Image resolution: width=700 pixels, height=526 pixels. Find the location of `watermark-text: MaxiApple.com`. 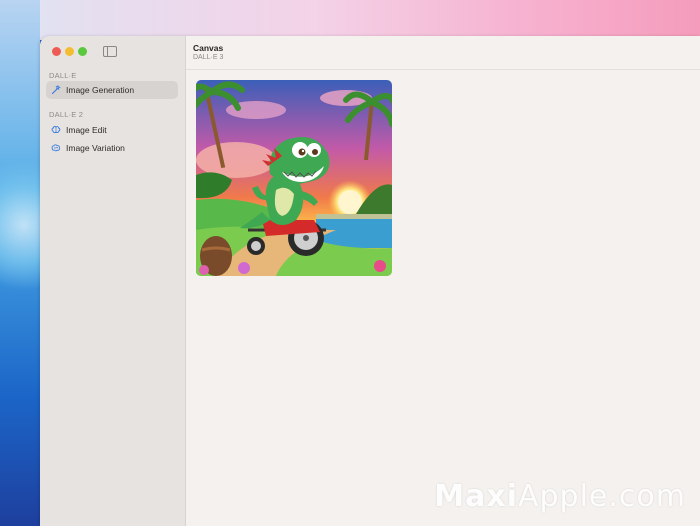

watermark-text: MaxiApple.com is located at coordinates (560, 496).